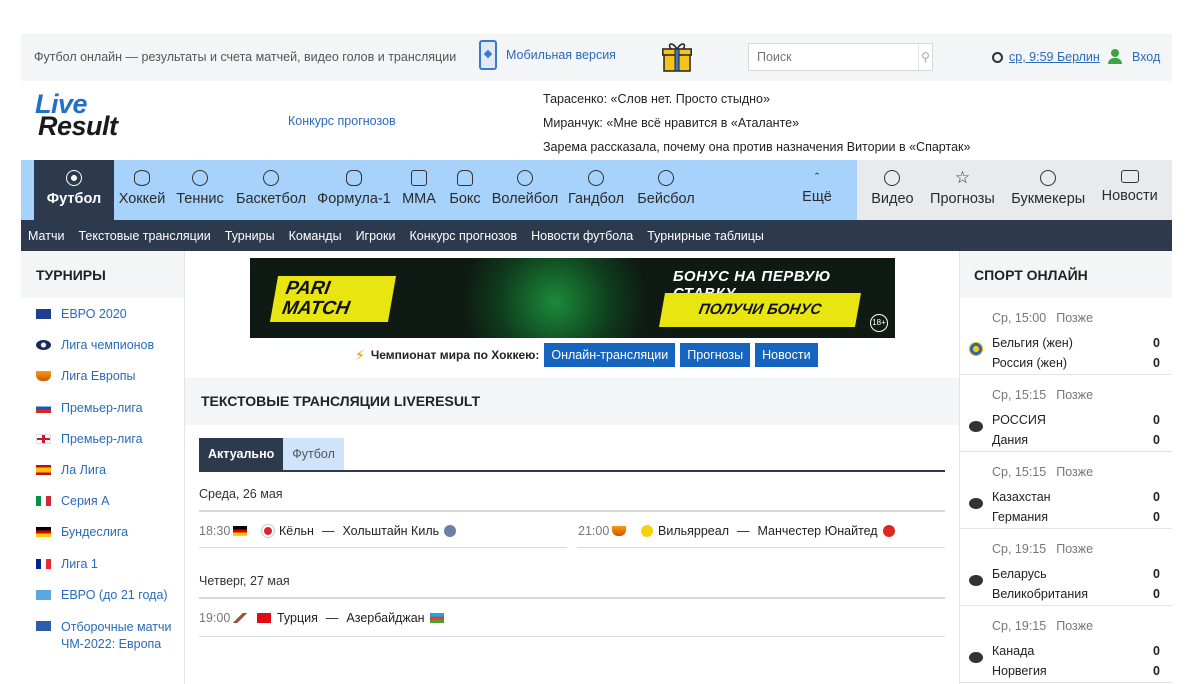 This screenshot has width=1200, height=684. What do you see at coordinates (925, 57) in the screenshot?
I see `search-icon: ⚲` at bounding box center [925, 57].